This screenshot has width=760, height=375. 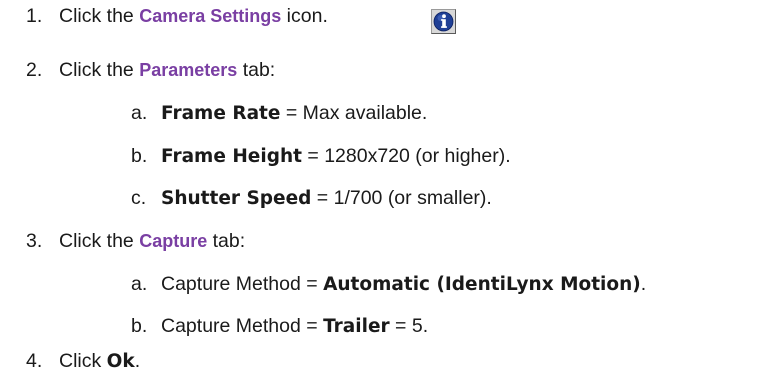 I want to click on substep-text: Frame Rate = Max available., so click(x=294, y=113).